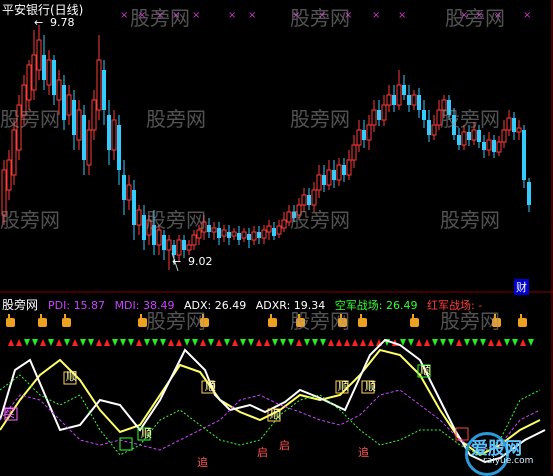  I want to click on indicator-title: 股旁网, so click(20, 305).